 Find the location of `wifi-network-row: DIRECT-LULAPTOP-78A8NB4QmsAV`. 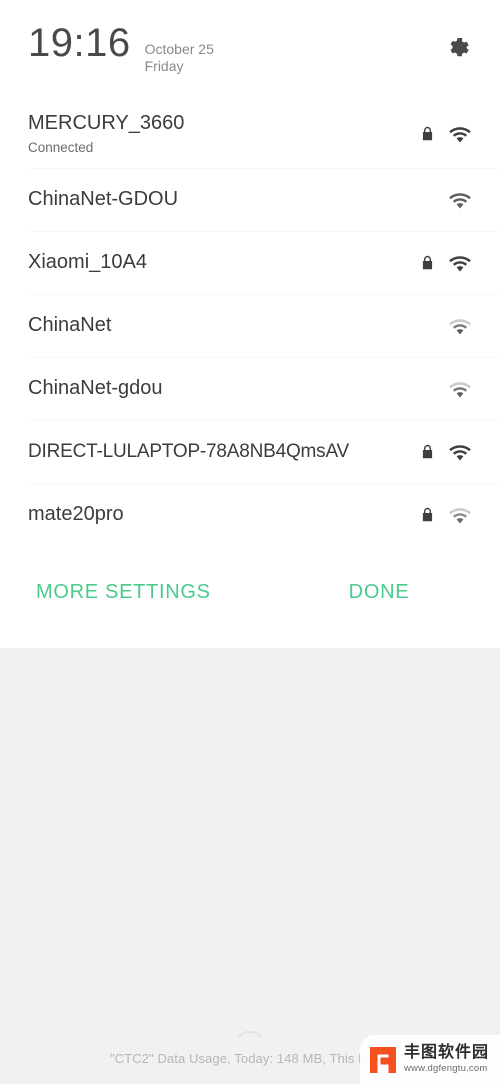

wifi-network-row: DIRECT-LULAPTOP-78A8NB4QmsAV is located at coordinates (250, 451).